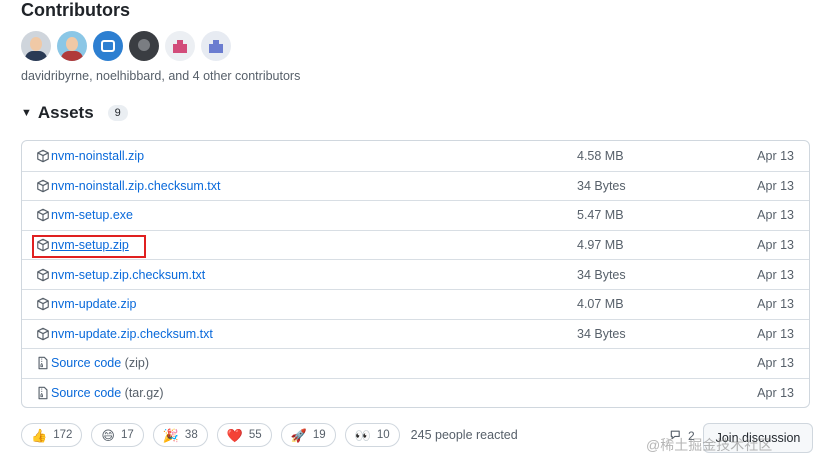 The image size is (819, 462). I want to click on reaction-hooray: 🎉 38, so click(180, 435).